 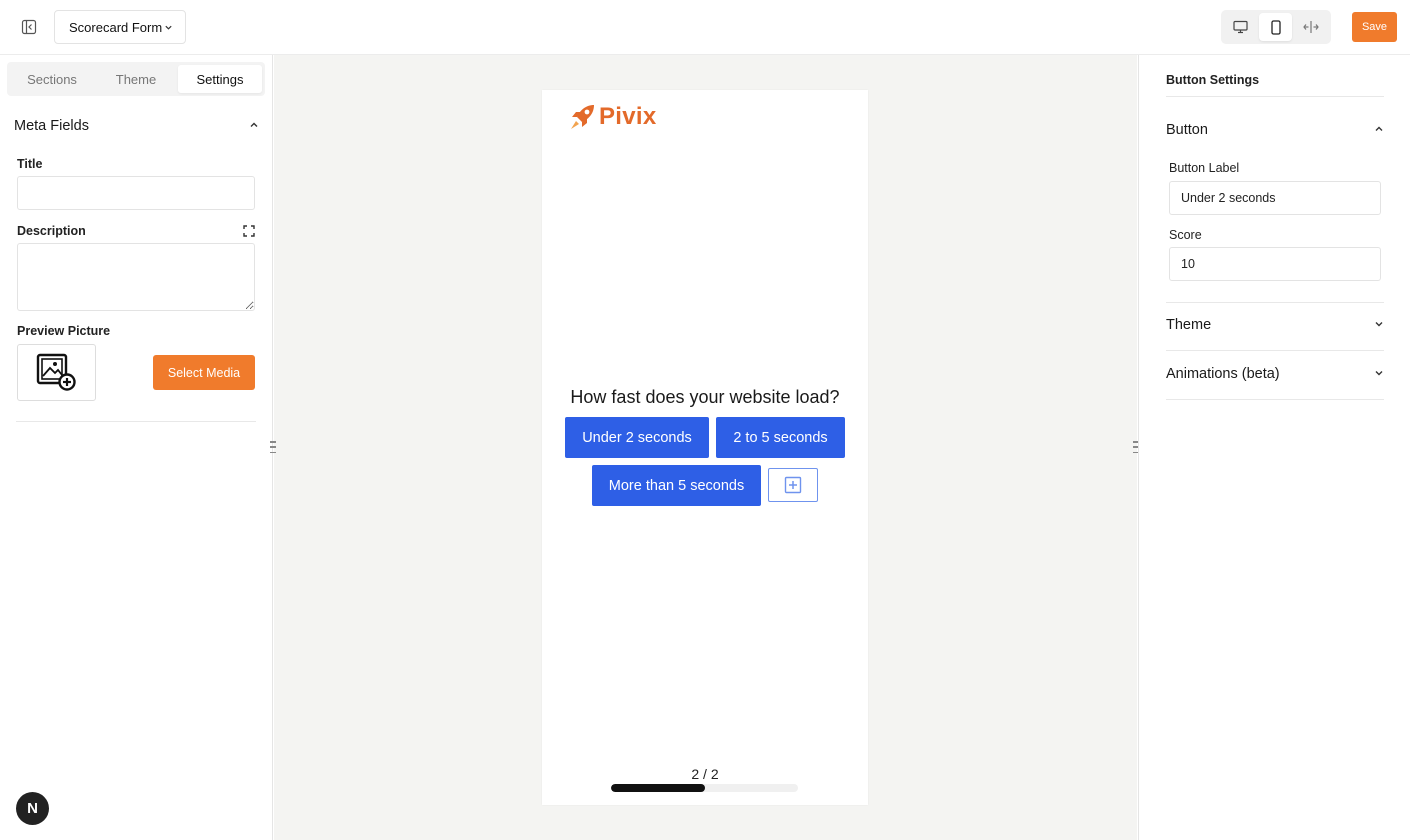 I want to click on answer-button: More than 5 seconds, so click(x=676, y=485).